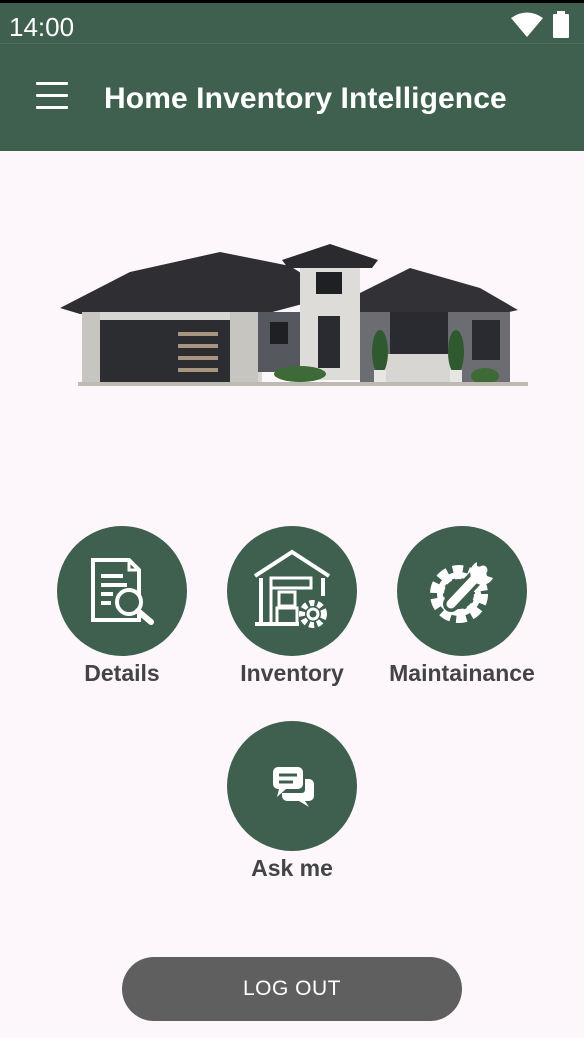  Describe the element at coordinates (561, 24) in the screenshot. I see `battery-icon` at that location.